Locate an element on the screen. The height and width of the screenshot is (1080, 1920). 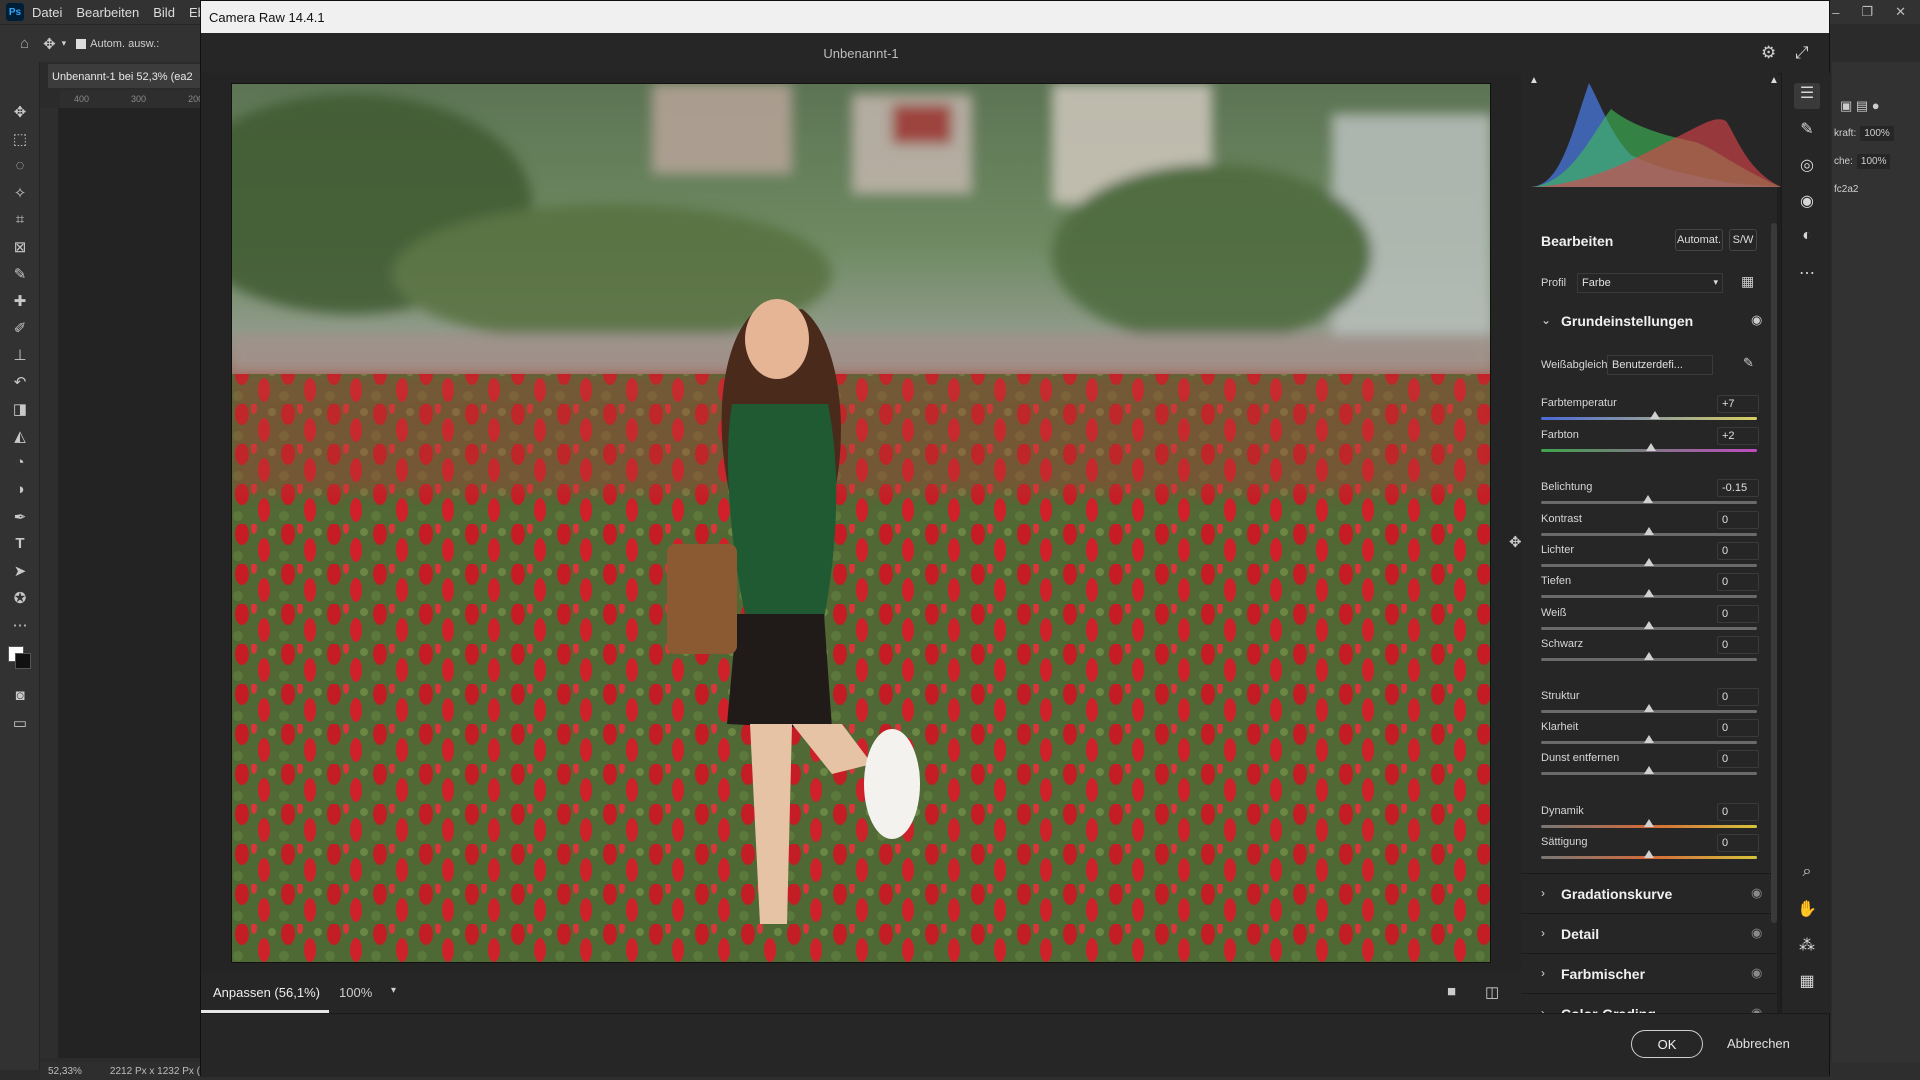
opacity-value: 100% is located at coordinates (1877, 133).